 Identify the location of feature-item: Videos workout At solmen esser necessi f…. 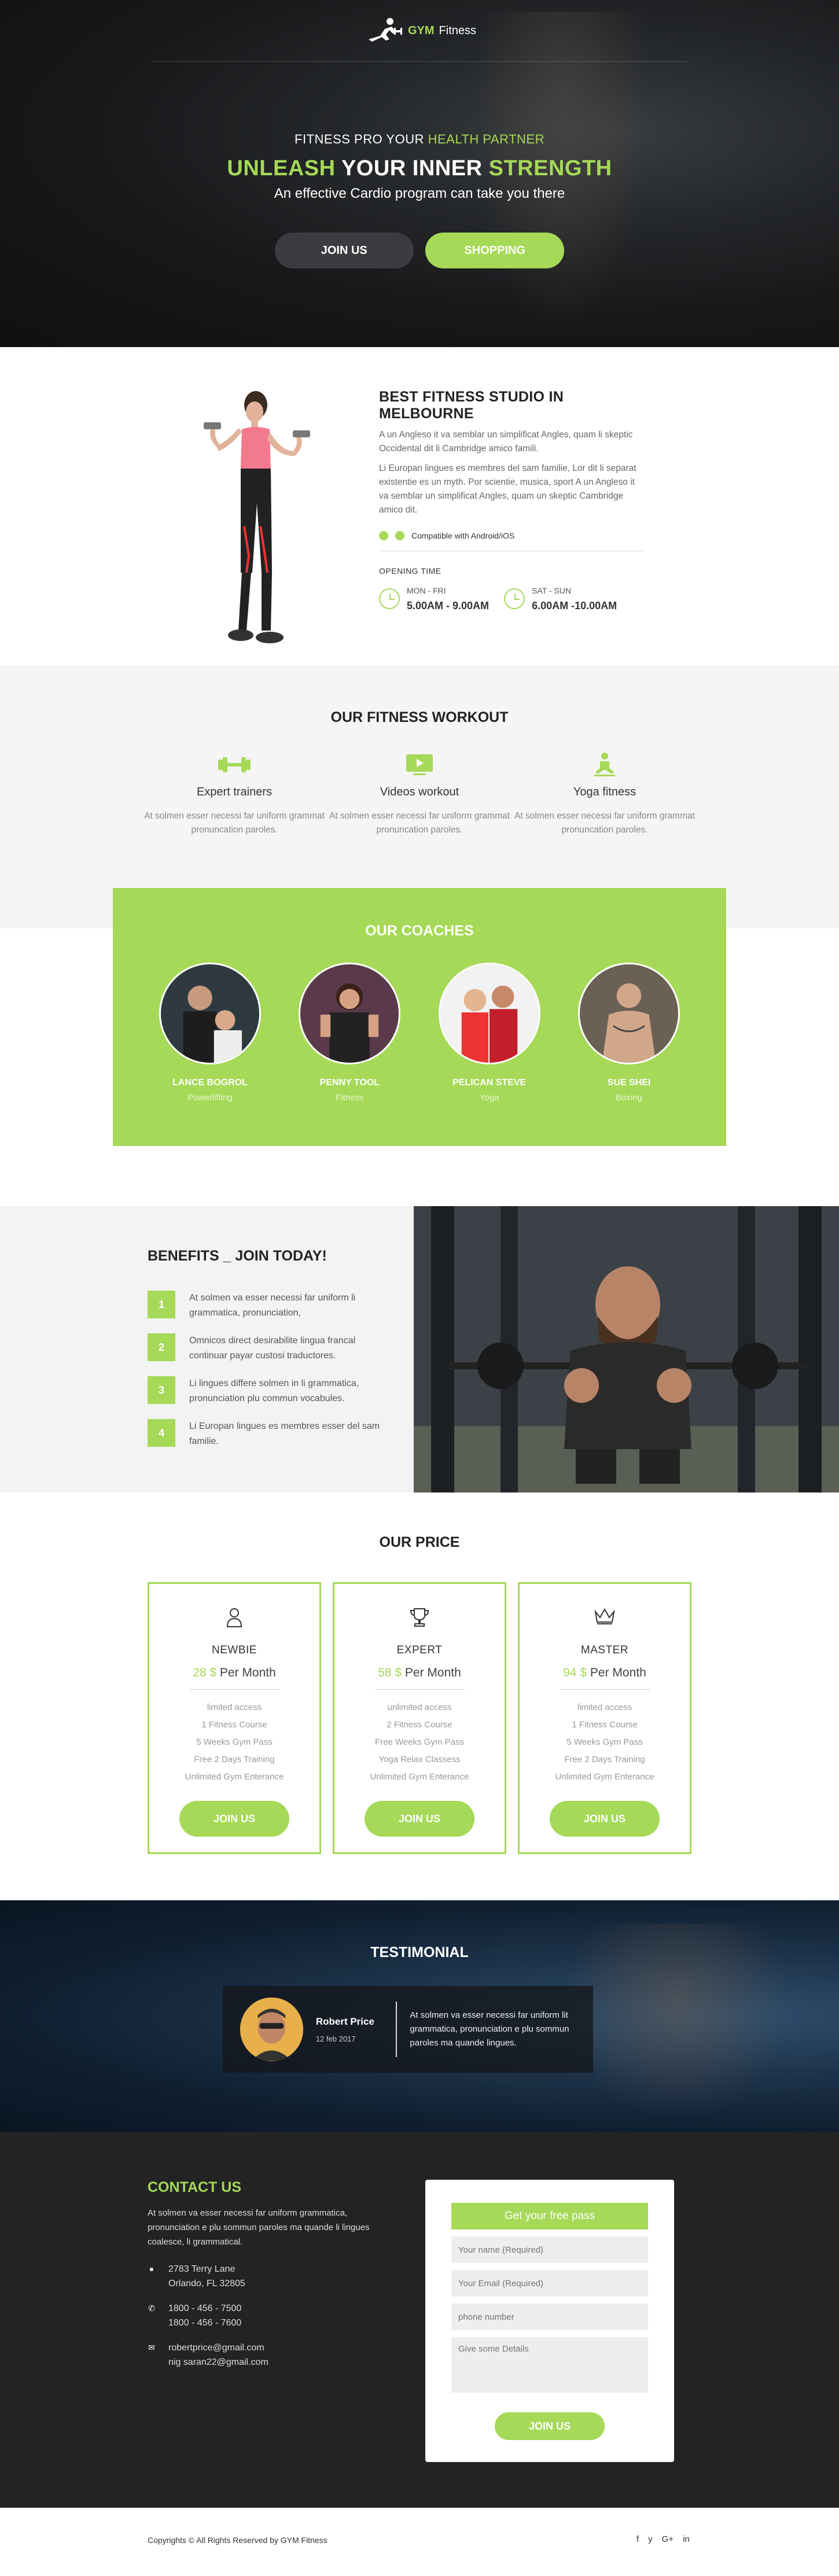
(419, 794).